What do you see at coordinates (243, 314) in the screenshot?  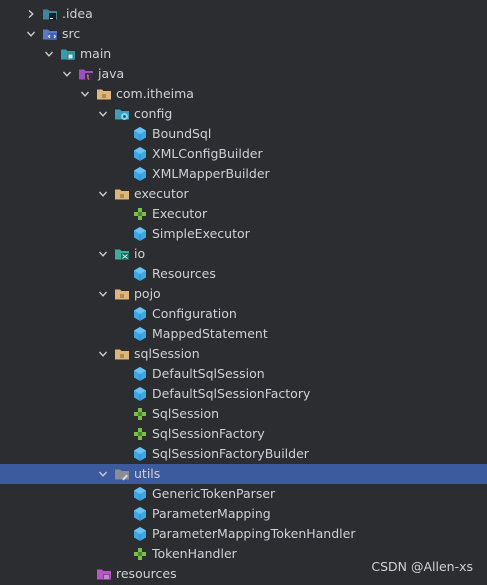 I see `tree-item-configuration: Configuration` at bounding box center [243, 314].